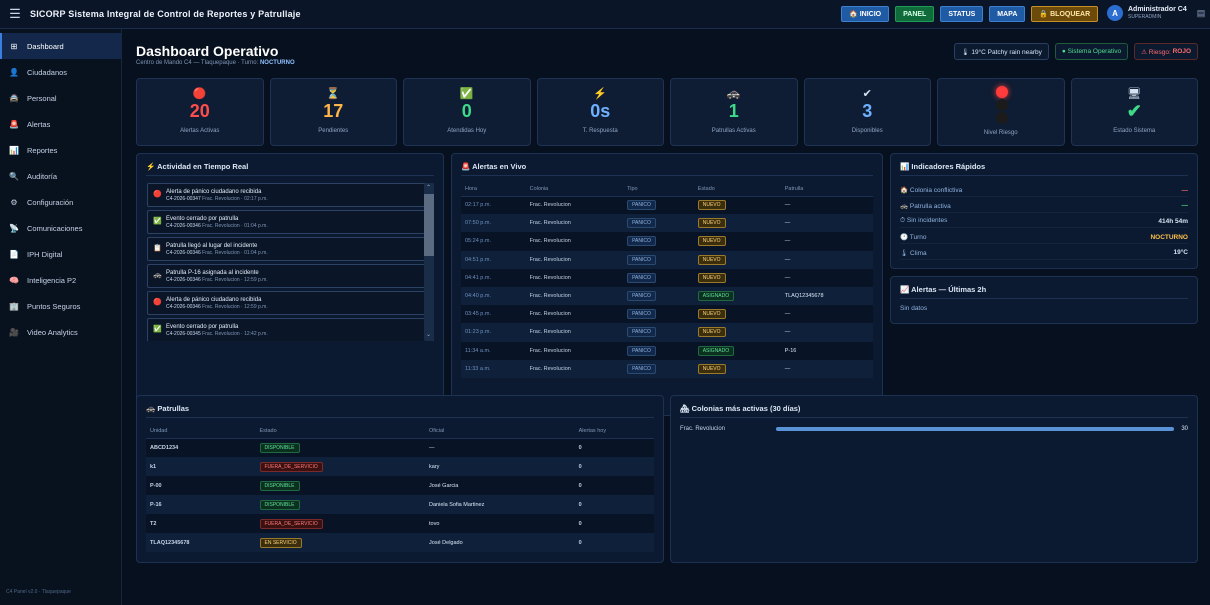 Image resolution: width=1210 pixels, height=605 pixels. Describe the element at coordinates (400, 447) in the screenshot. I see `table-row: ABCD1234 DISPONIBLE —0` at that location.